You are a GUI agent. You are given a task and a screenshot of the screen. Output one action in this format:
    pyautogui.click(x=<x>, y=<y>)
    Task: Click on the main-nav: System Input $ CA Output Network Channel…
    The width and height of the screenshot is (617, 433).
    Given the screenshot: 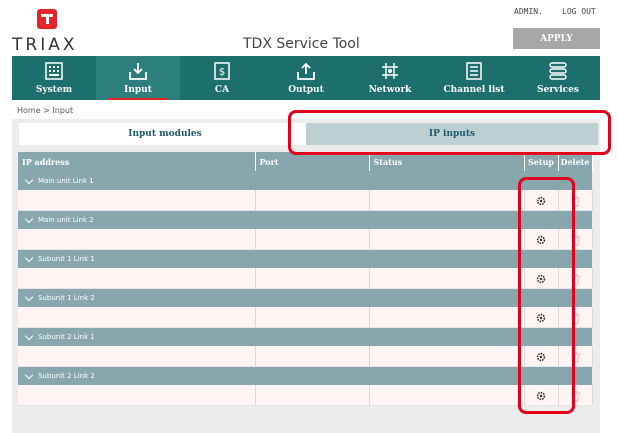 What is the action you would take?
    pyautogui.click(x=306, y=78)
    